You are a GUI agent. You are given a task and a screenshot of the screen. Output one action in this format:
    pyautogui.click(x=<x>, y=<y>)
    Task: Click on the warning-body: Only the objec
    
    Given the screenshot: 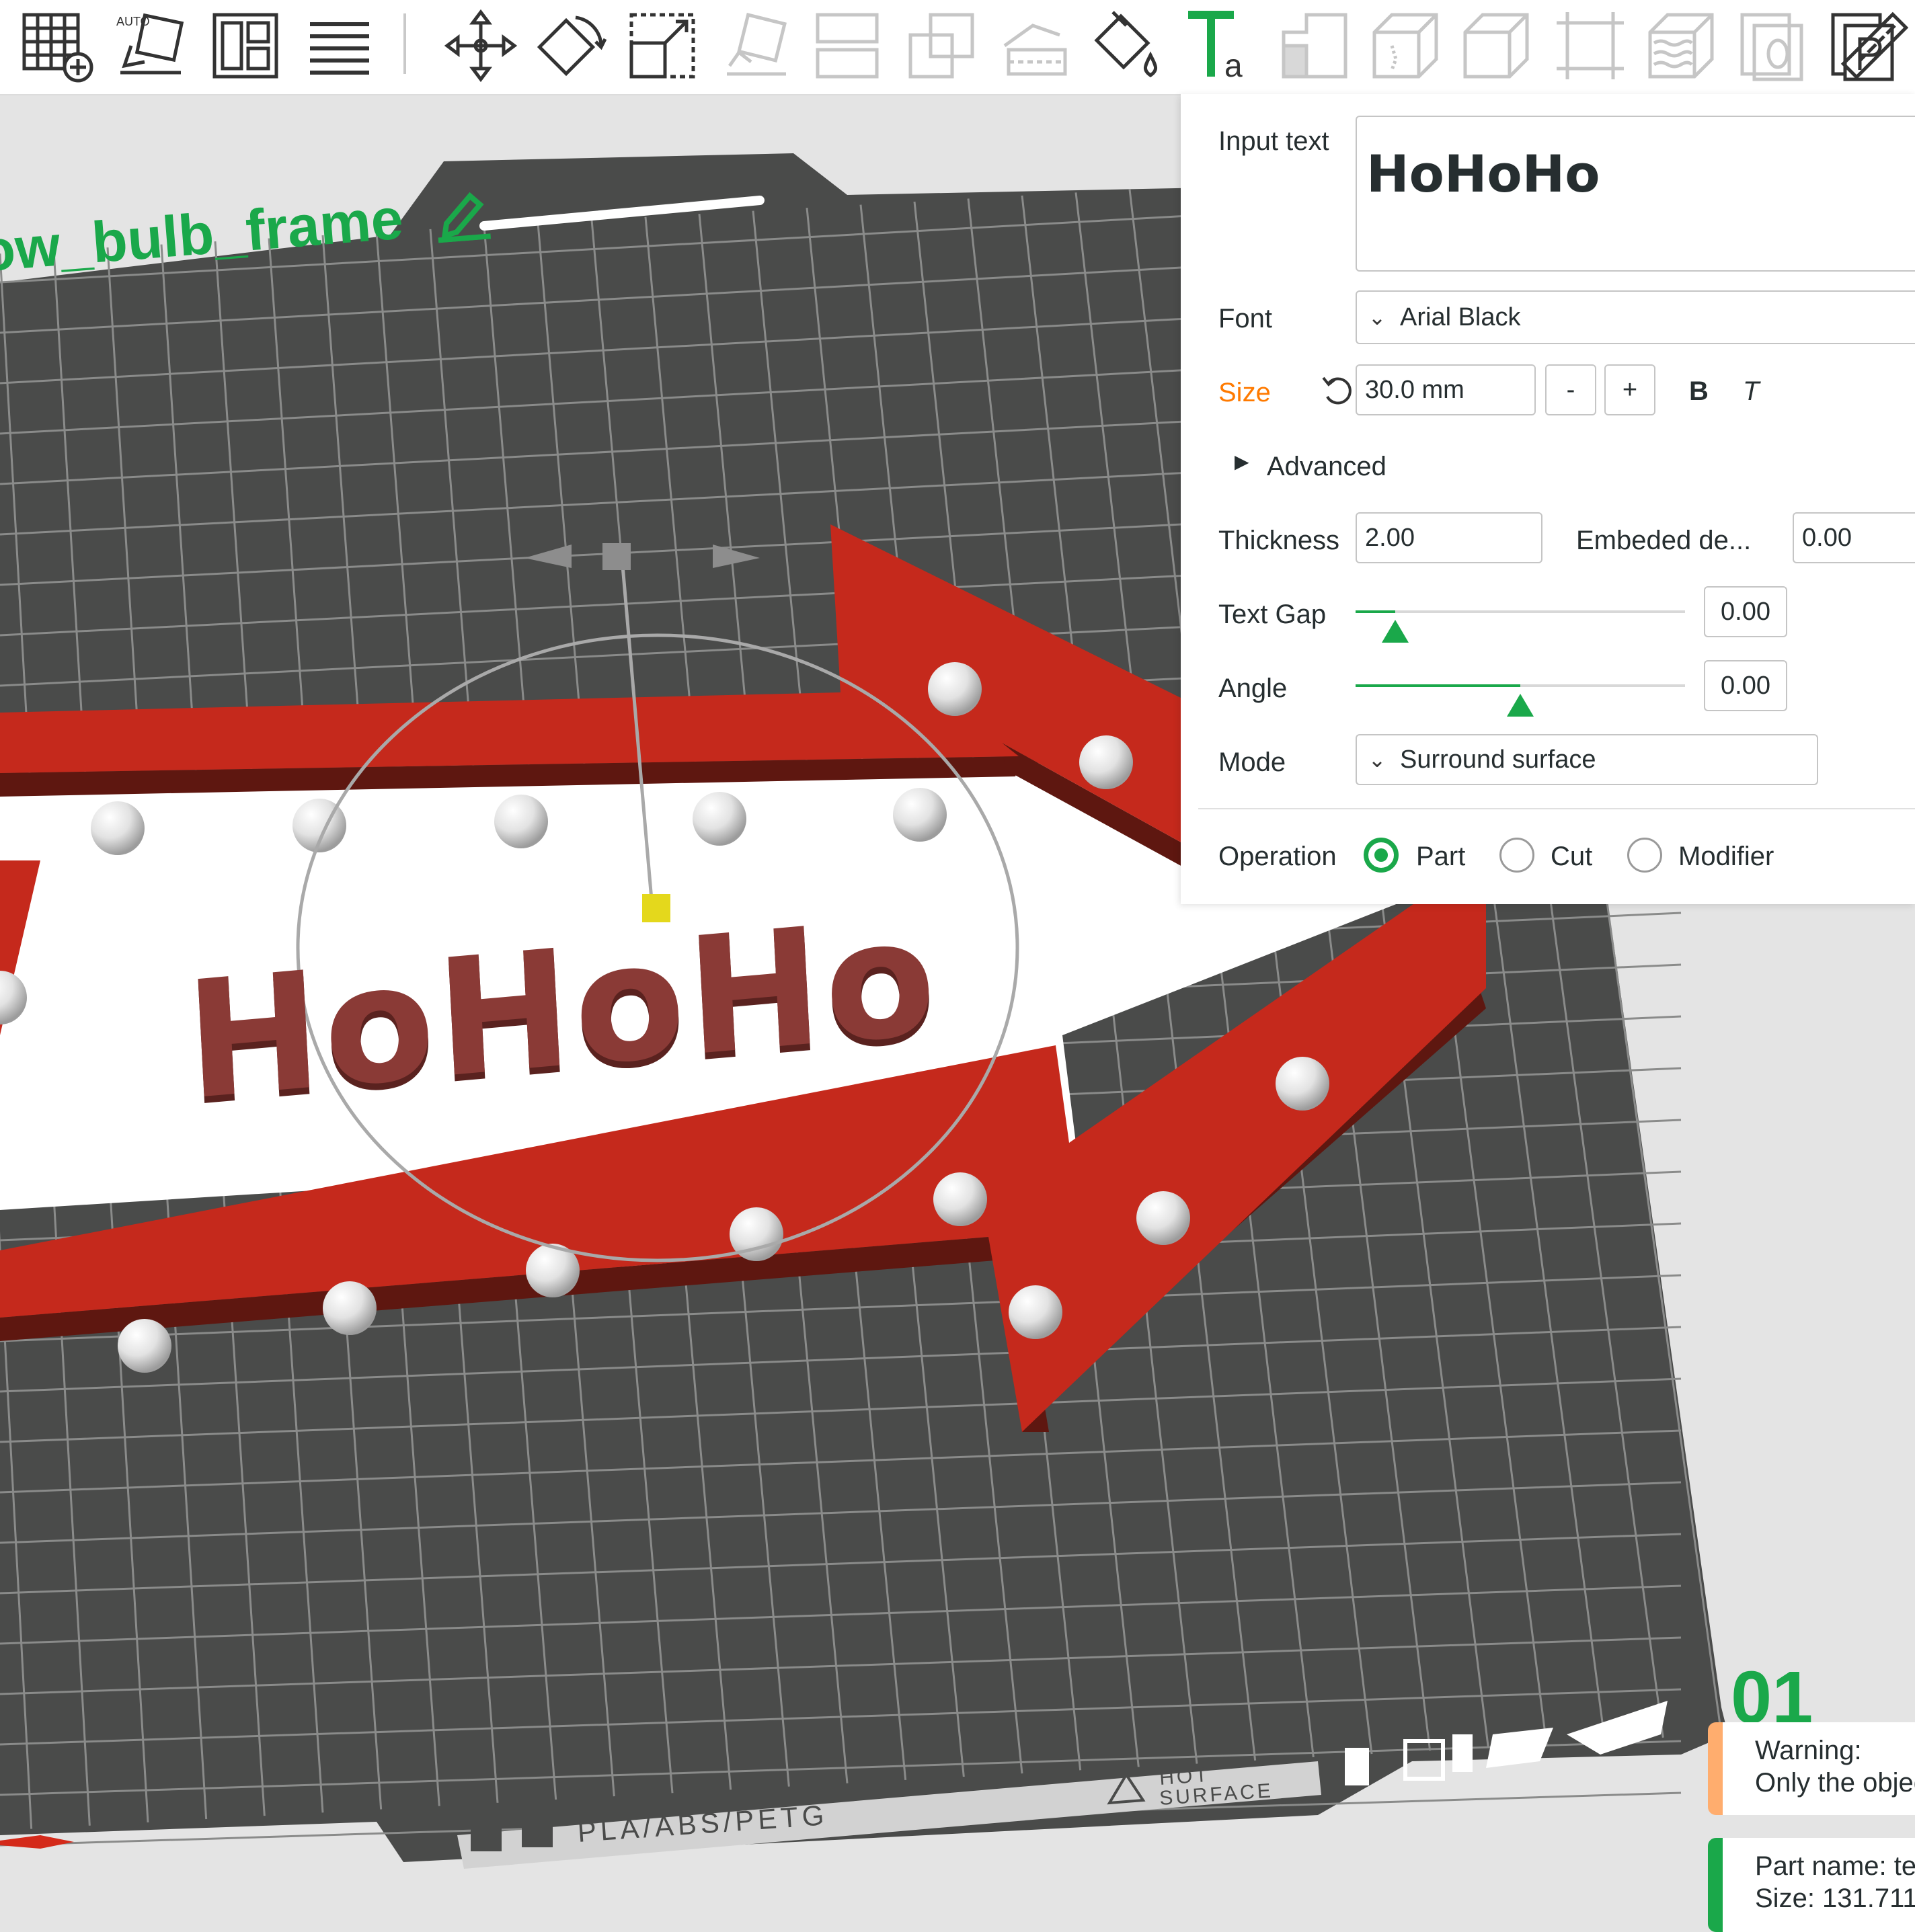 What is the action you would take?
    pyautogui.click(x=1835, y=1783)
    